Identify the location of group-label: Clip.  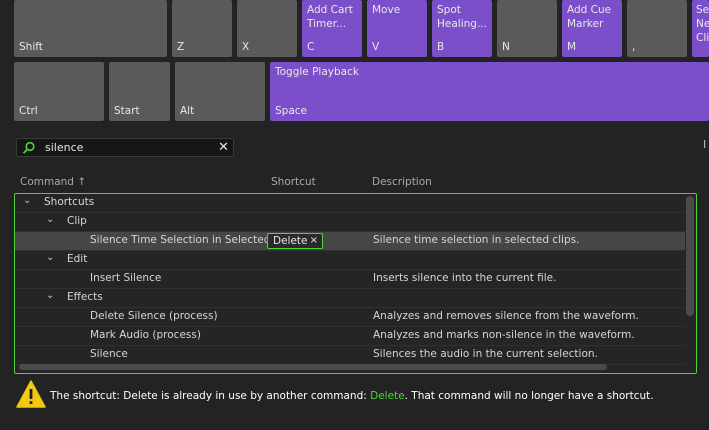
(77, 221).